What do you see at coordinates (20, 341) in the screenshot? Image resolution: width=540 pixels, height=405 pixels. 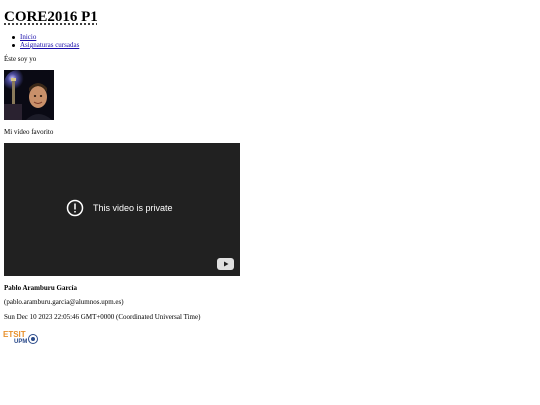 I see `svg-text: UPM` at bounding box center [20, 341].